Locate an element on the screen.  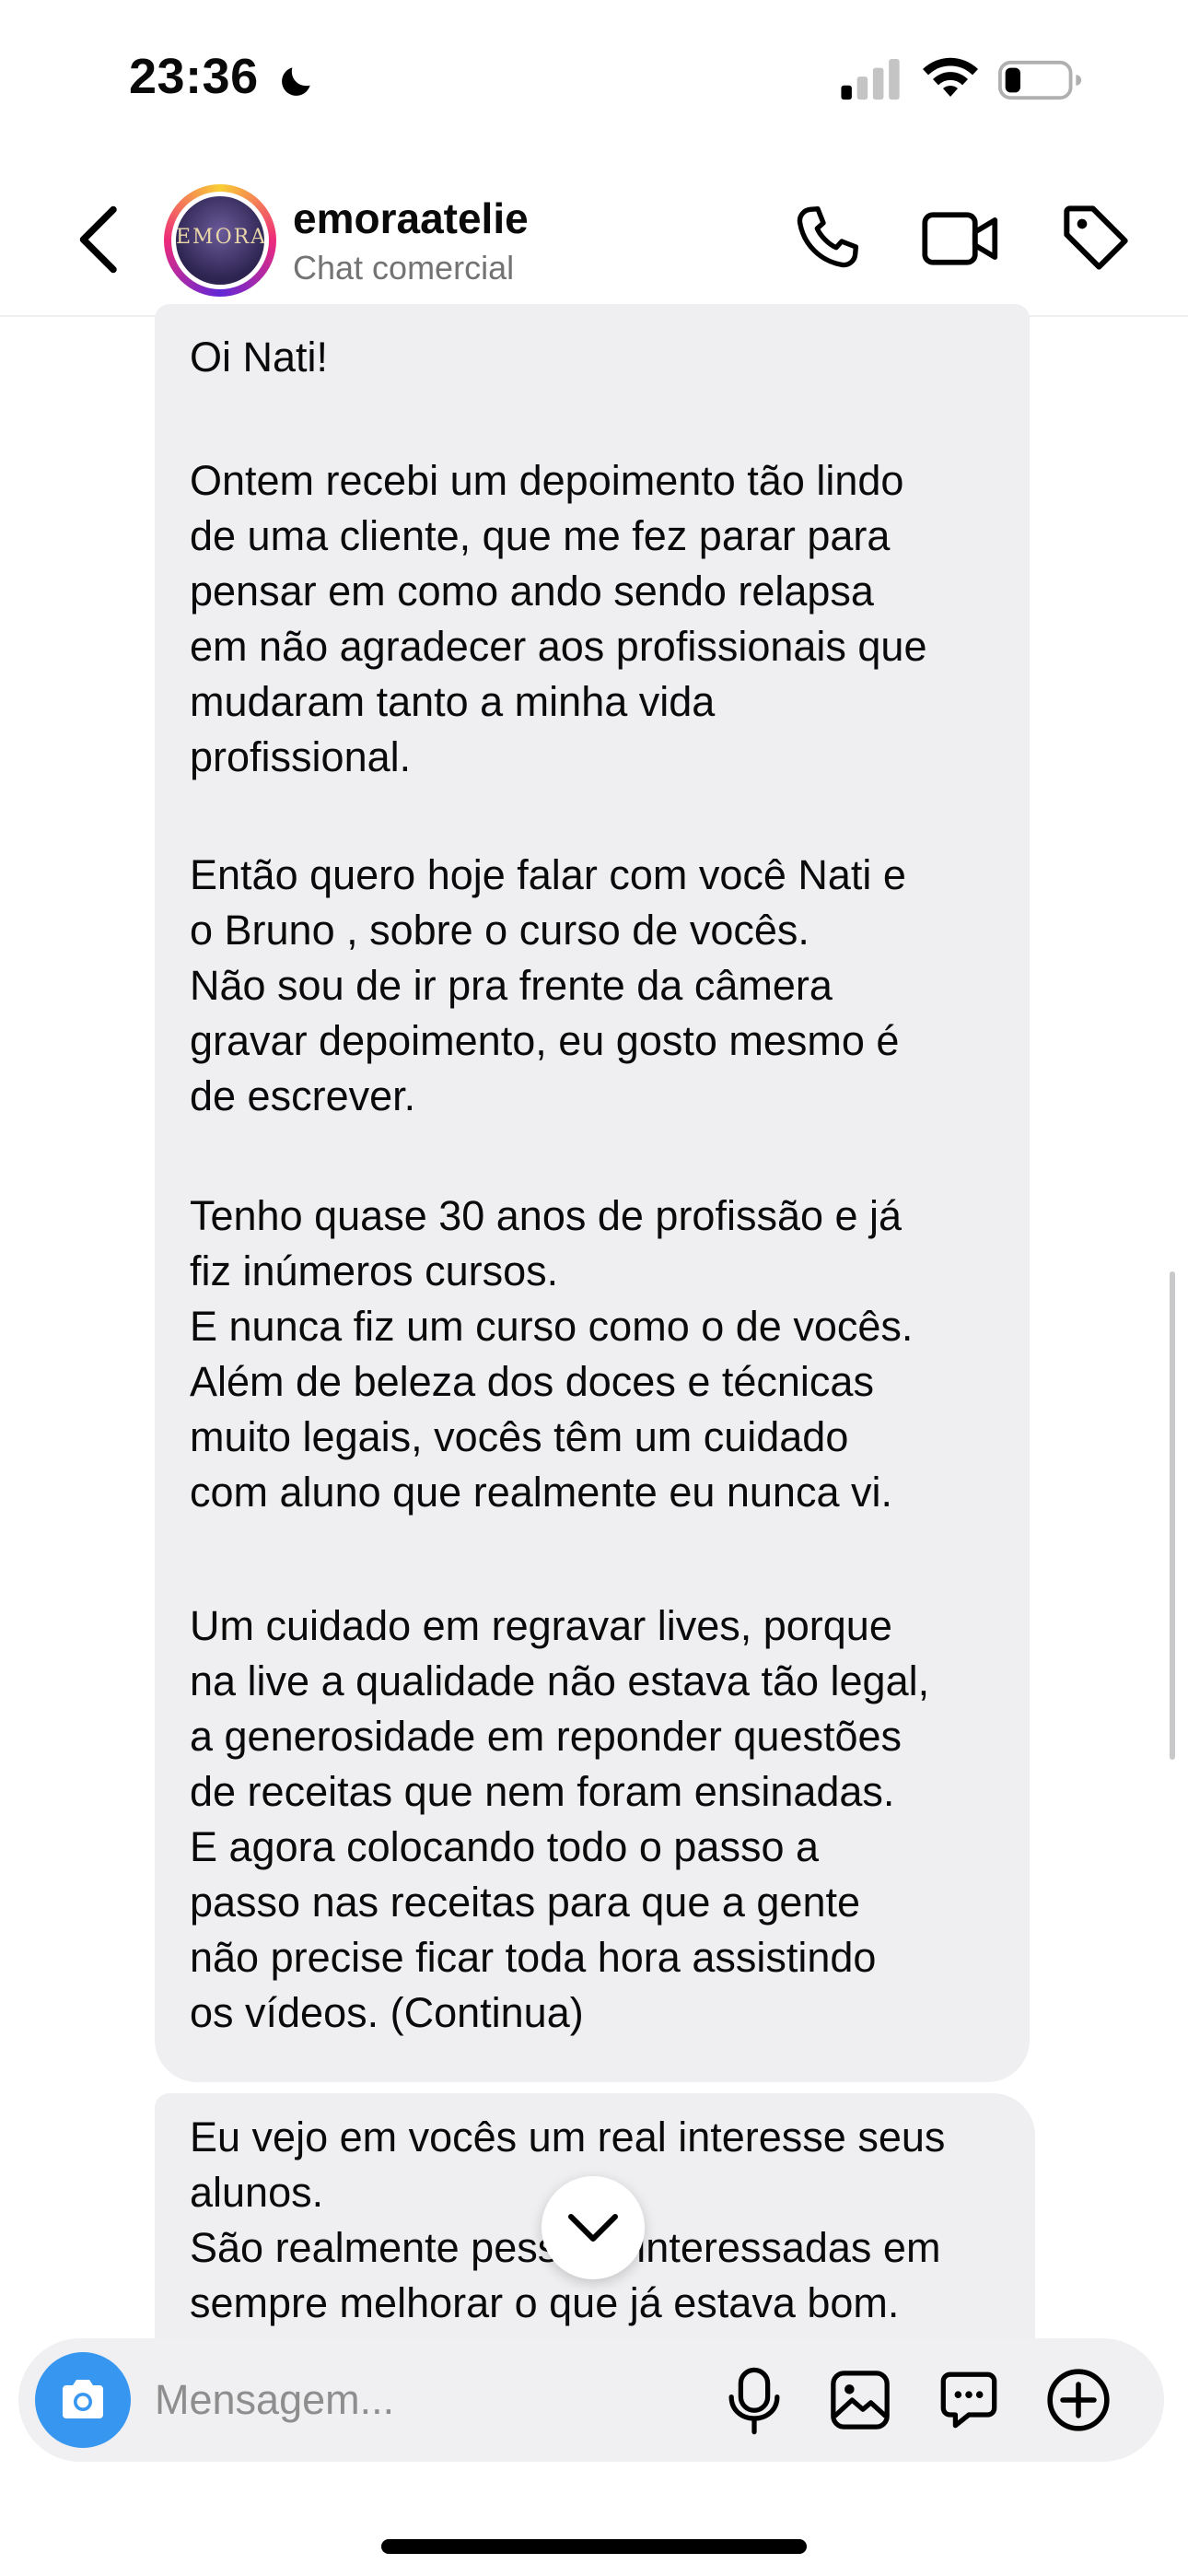
sticker-icon is located at coordinates (969, 2400).